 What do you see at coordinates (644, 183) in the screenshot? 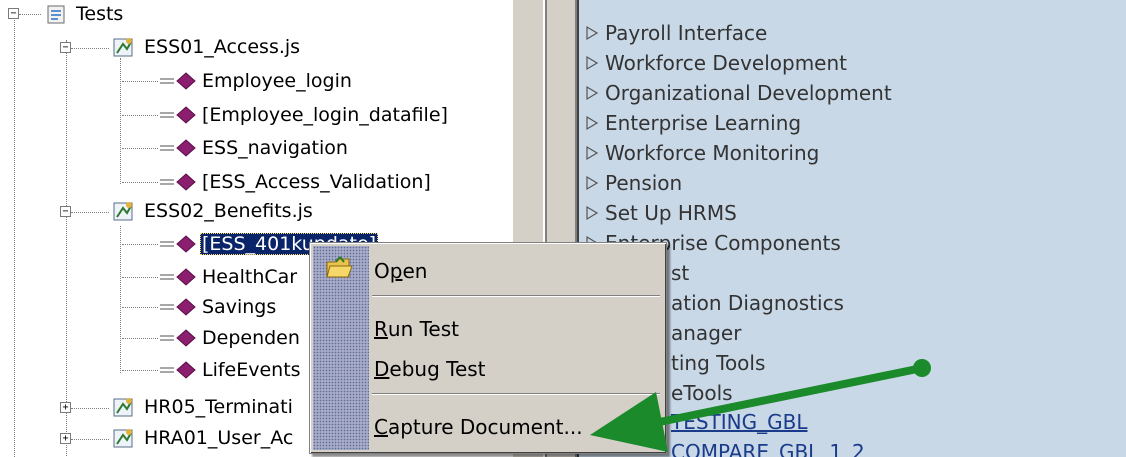
I see `menu-item-label: Pension` at bounding box center [644, 183].